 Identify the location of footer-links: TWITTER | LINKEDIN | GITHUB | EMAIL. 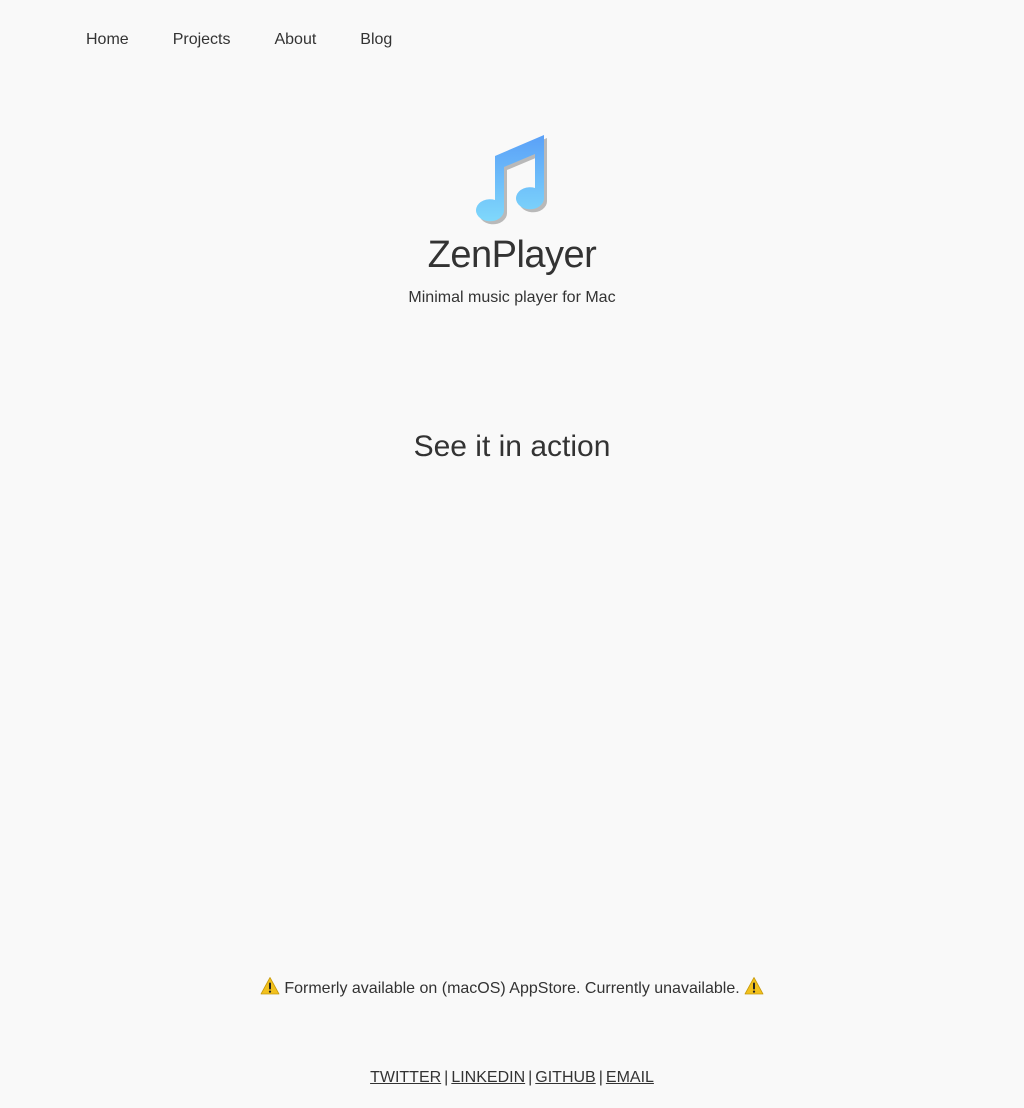
(512, 1078).